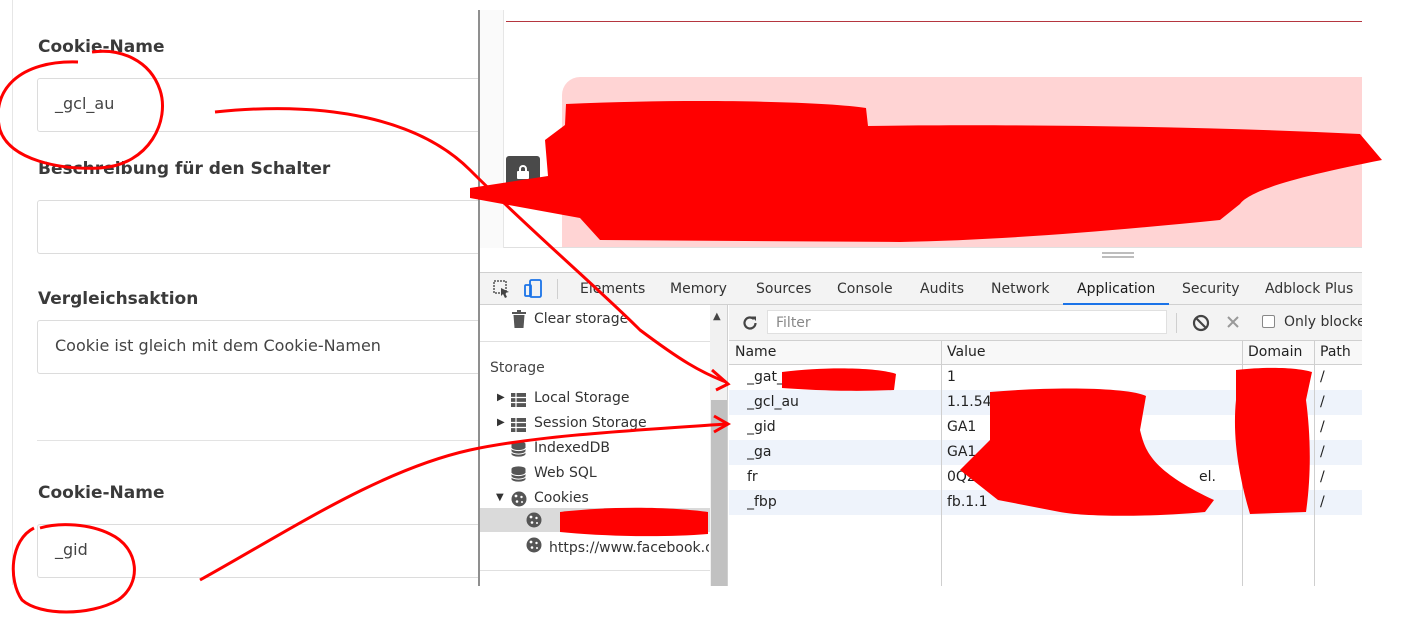 The image size is (1416, 641). What do you see at coordinates (951, 377) in the screenshot?
I see `cookie-value-cell: 1` at bounding box center [951, 377].